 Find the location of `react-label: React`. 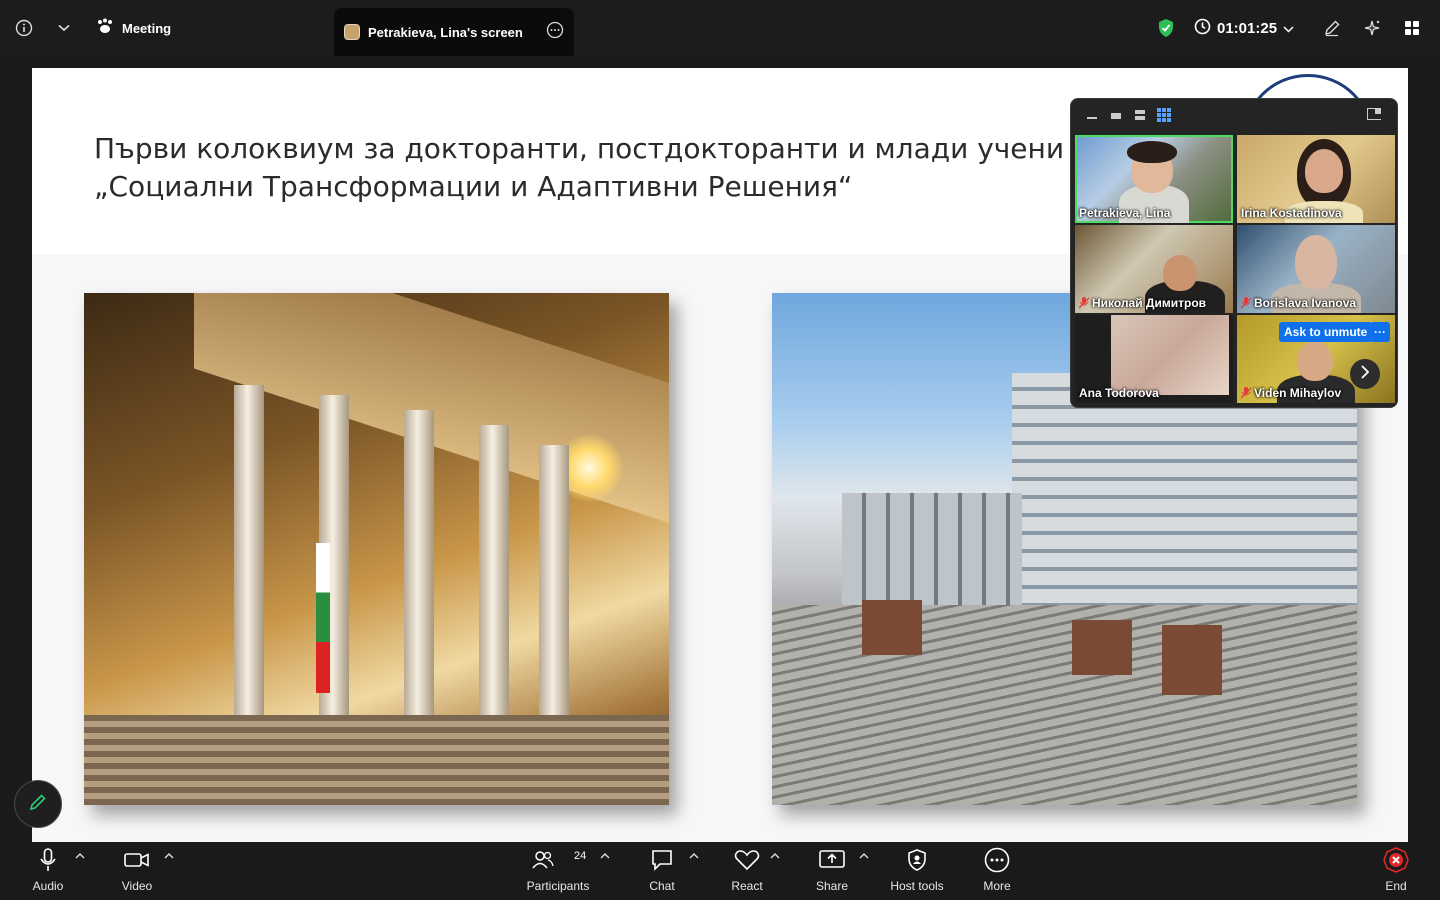

react-label: React is located at coordinates (747, 886).